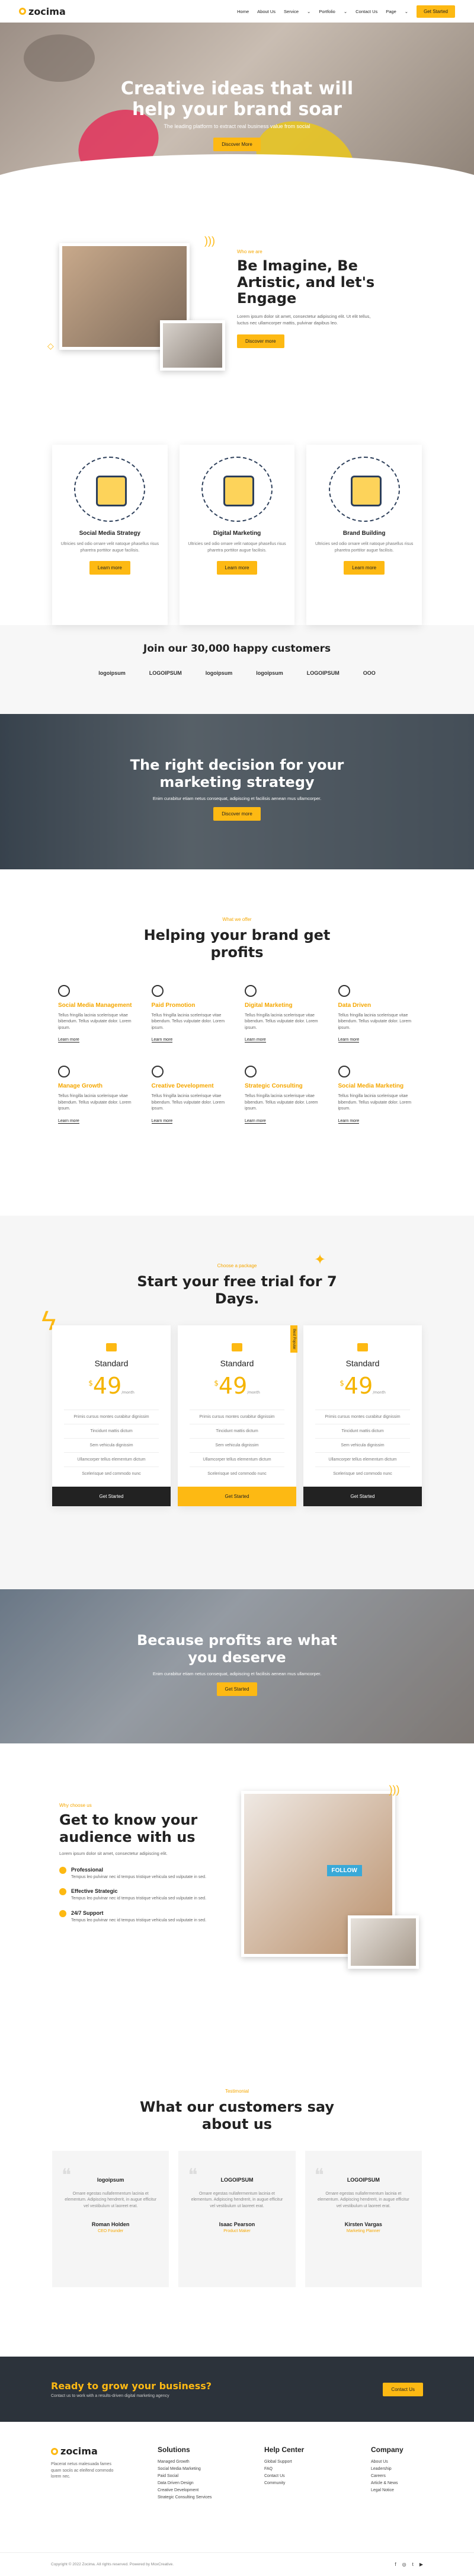  What do you see at coordinates (87, 1913) in the screenshot?
I see `point-title: 24/7 Support` at bounding box center [87, 1913].